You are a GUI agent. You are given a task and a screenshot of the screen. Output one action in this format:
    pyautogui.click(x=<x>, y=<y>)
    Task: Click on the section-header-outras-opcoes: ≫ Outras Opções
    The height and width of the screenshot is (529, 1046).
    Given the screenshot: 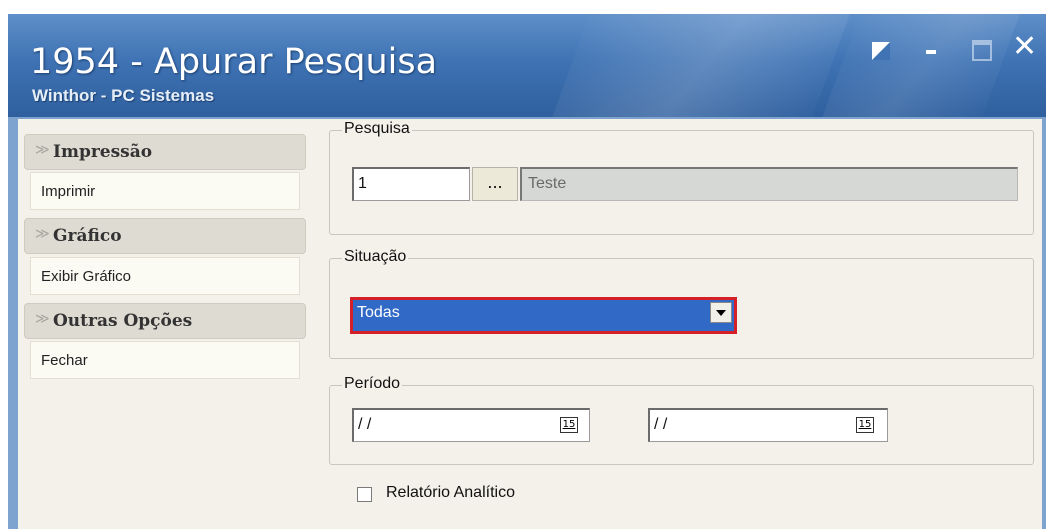 What is the action you would take?
    pyautogui.click(x=165, y=321)
    